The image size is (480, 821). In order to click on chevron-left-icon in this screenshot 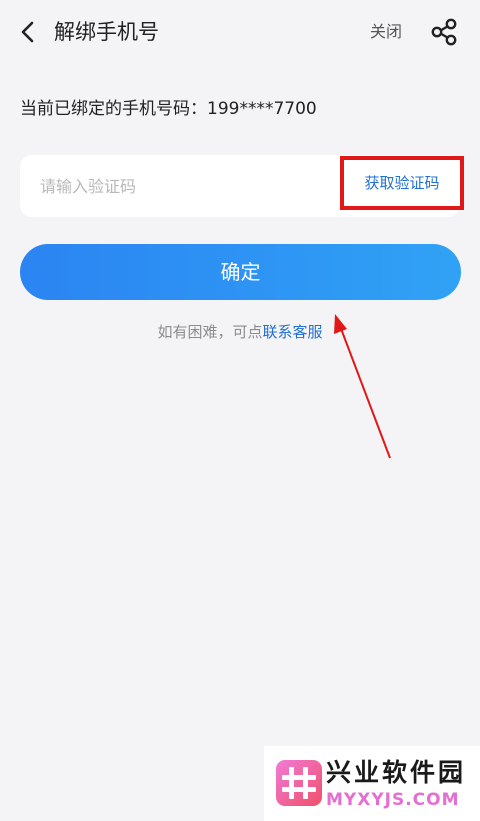, I will do `click(28, 32)`.